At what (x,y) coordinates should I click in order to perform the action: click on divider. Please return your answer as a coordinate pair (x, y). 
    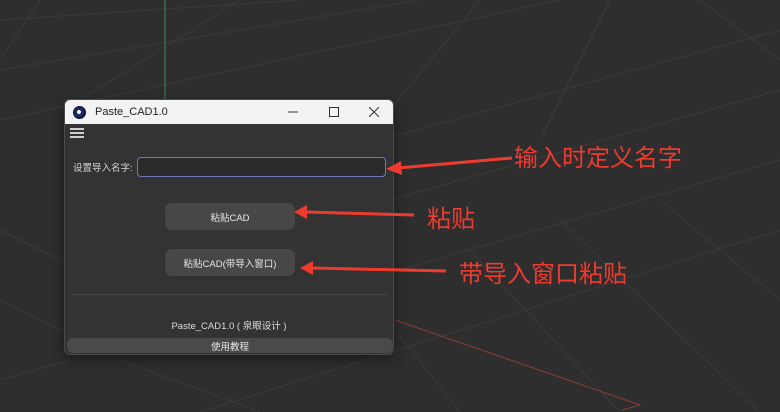
    Looking at the image, I should click on (230, 294).